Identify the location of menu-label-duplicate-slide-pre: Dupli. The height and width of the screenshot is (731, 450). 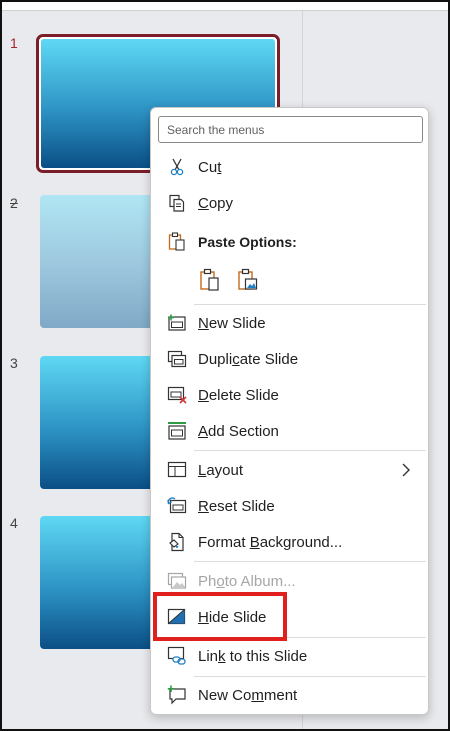
(215, 359).